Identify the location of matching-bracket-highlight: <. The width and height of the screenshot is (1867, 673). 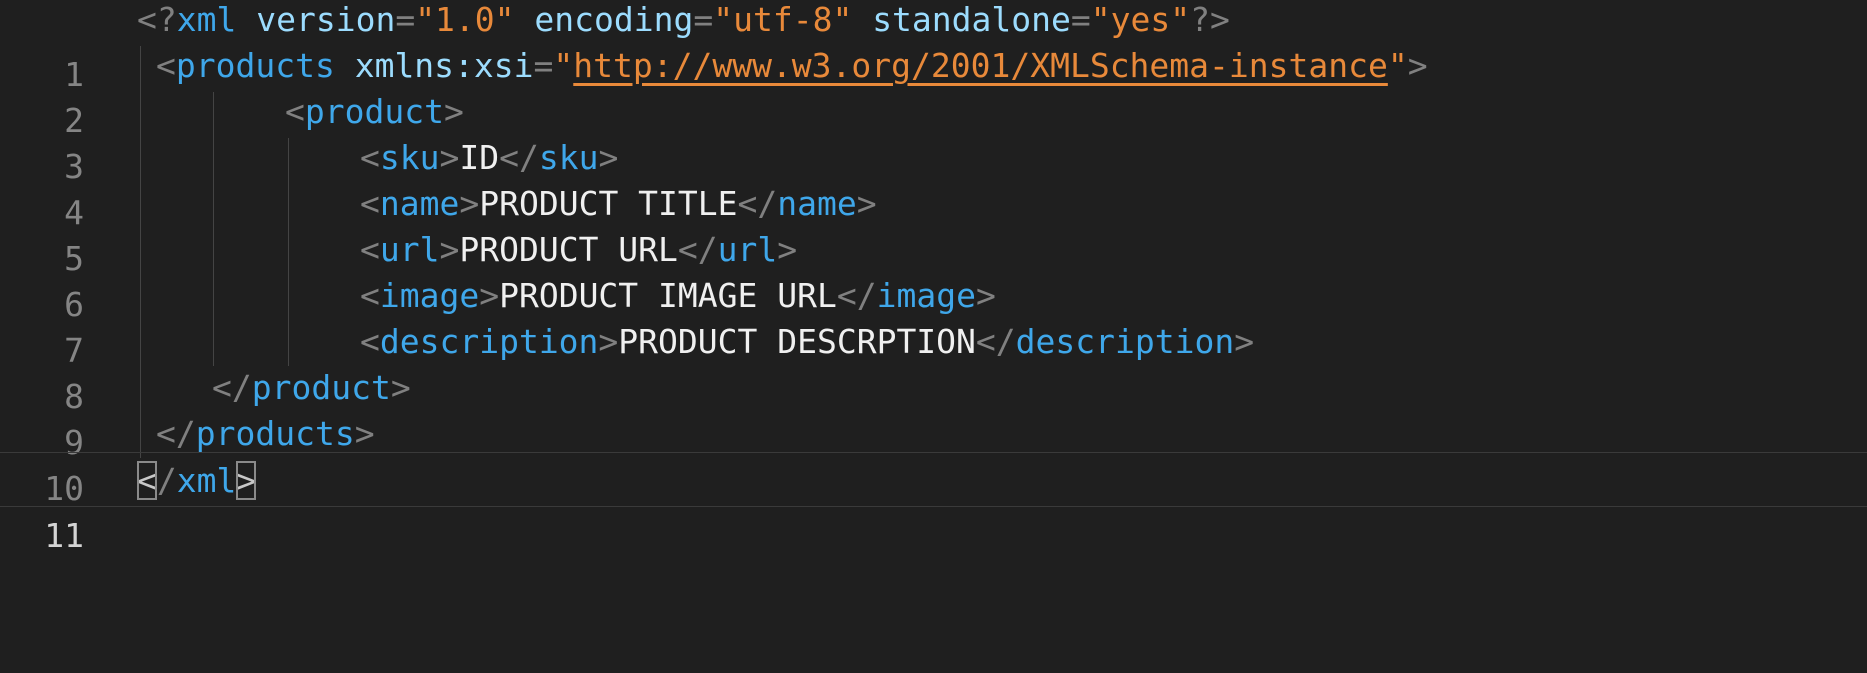
(147, 480).